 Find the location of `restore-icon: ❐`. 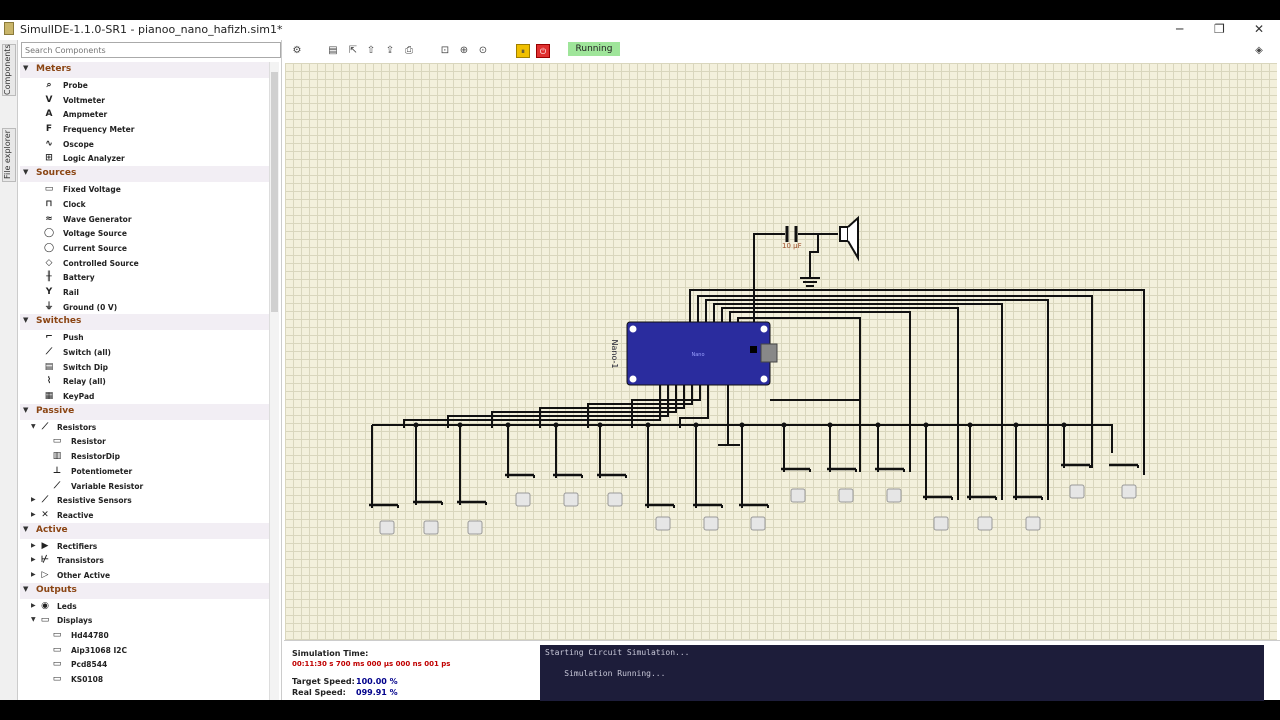

restore-icon: ❐ is located at coordinates (1219, 29).